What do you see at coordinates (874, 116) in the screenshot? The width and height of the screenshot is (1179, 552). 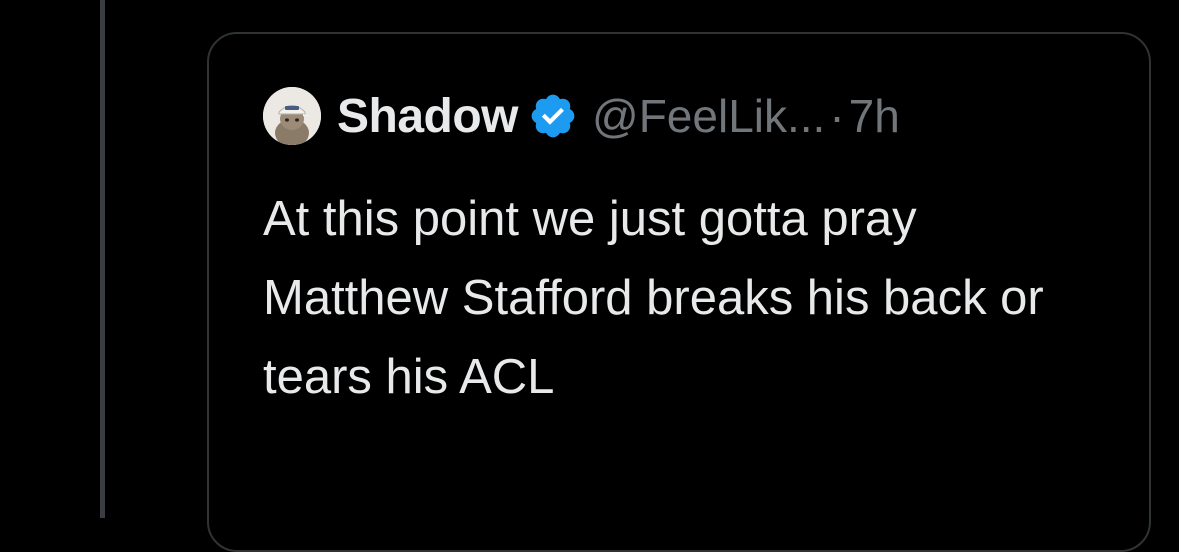 I see `timestamp: 7h` at bounding box center [874, 116].